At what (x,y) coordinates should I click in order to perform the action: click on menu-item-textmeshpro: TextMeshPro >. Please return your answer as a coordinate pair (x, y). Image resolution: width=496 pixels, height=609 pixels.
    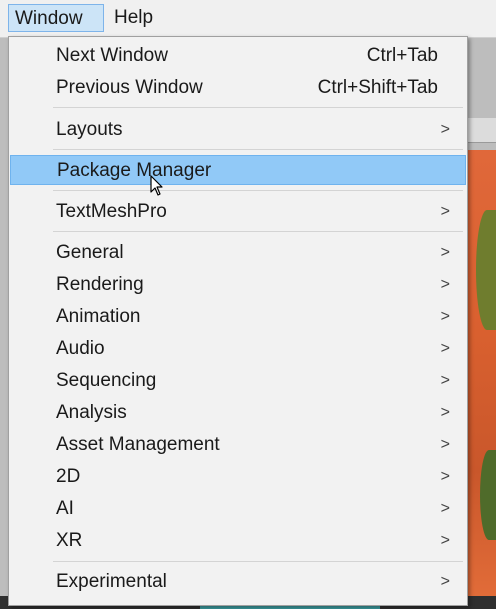
    Looking at the image, I should click on (238, 212).